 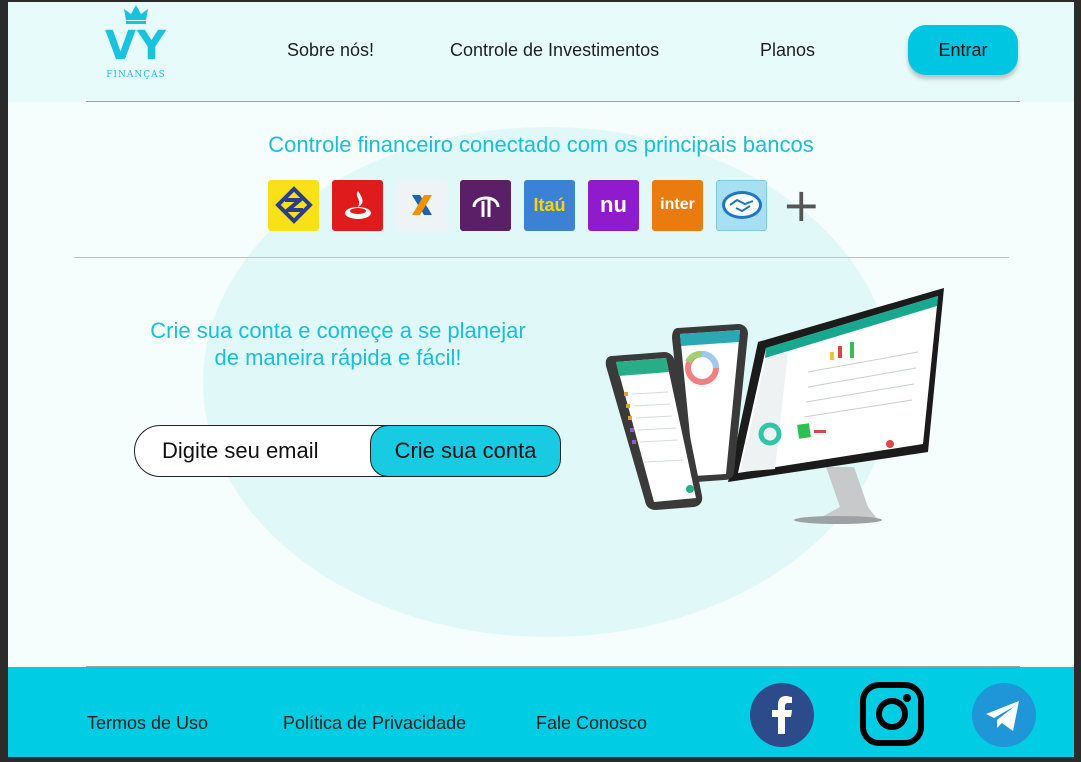 What do you see at coordinates (554, 50) in the screenshot?
I see `nav-controle-investimentos: Controle de Investimentos` at bounding box center [554, 50].